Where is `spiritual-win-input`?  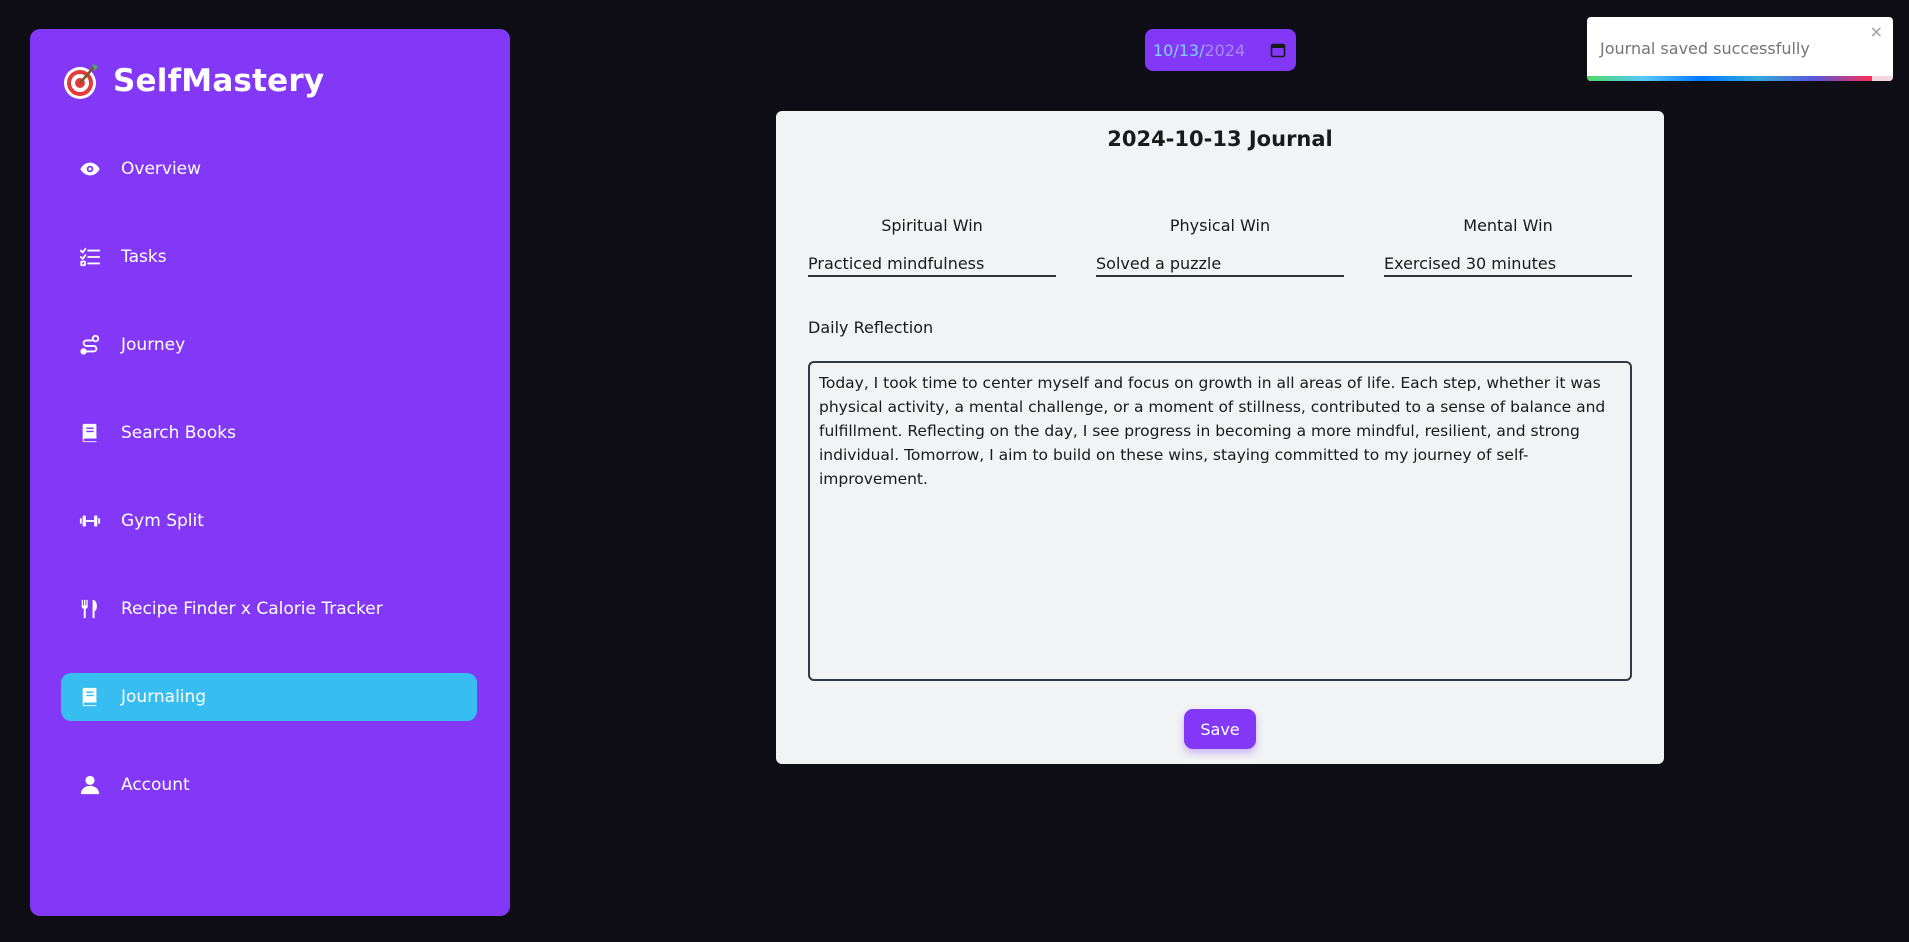
spiritual-win-input is located at coordinates (932, 264).